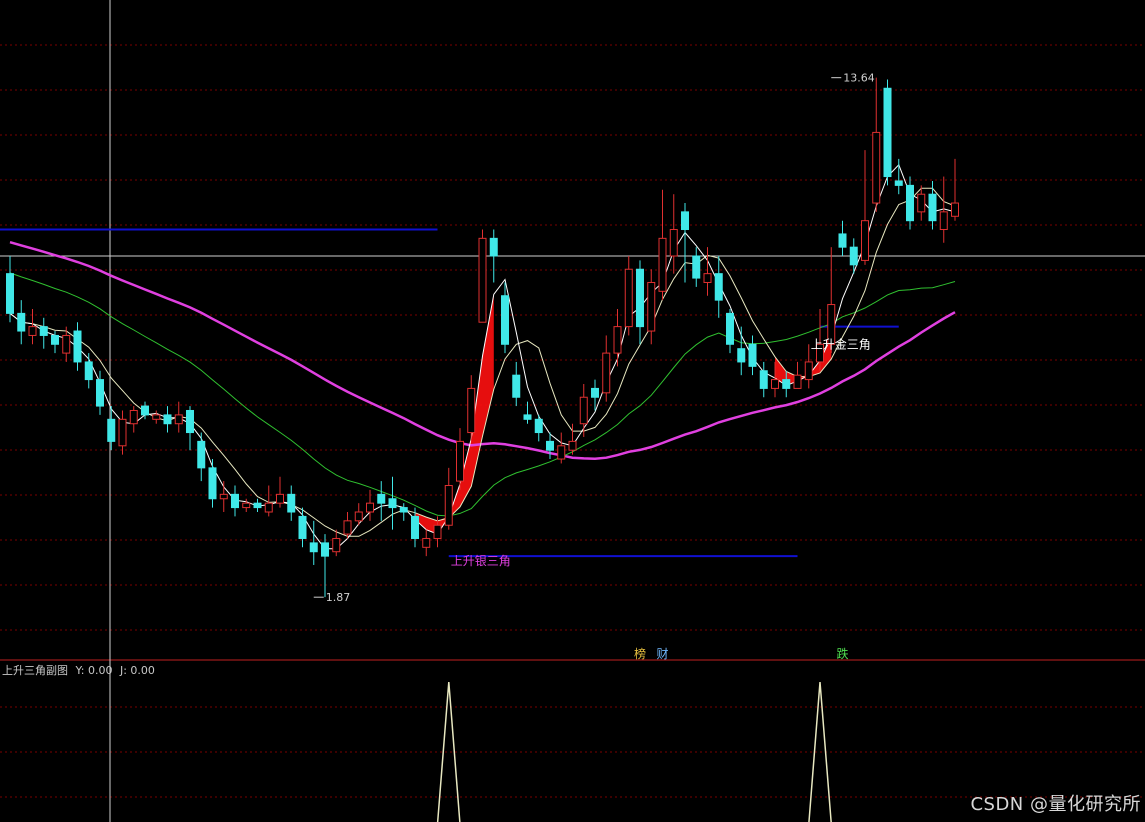  Describe the element at coordinates (843, 653) in the screenshot. I see `event-marker: 跌` at that location.